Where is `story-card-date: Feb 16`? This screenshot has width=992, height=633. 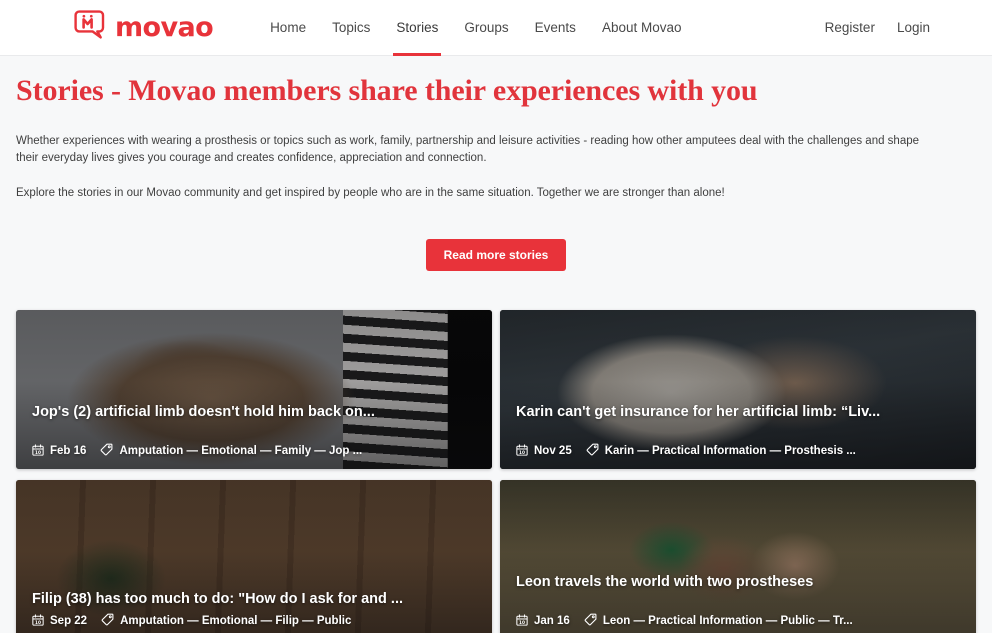
story-card-date: Feb 16 is located at coordinates (68, 451).